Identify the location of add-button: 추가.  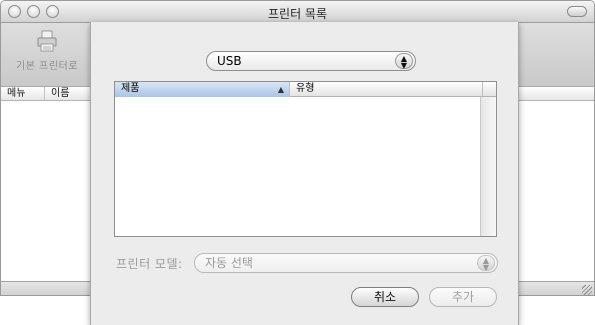
(463, 297).